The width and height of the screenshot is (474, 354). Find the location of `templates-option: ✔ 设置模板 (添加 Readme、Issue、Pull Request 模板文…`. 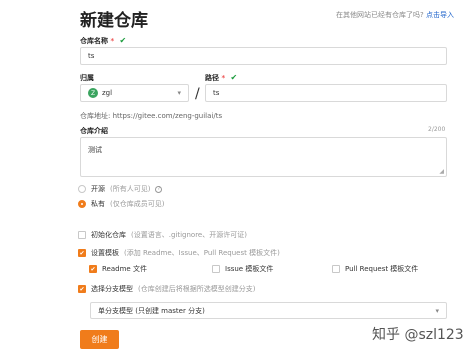

templates-option: ✔ 设置模板 (添加 Readme、Issue、Pull Request 模板文… is located at coordinates (179, 253).